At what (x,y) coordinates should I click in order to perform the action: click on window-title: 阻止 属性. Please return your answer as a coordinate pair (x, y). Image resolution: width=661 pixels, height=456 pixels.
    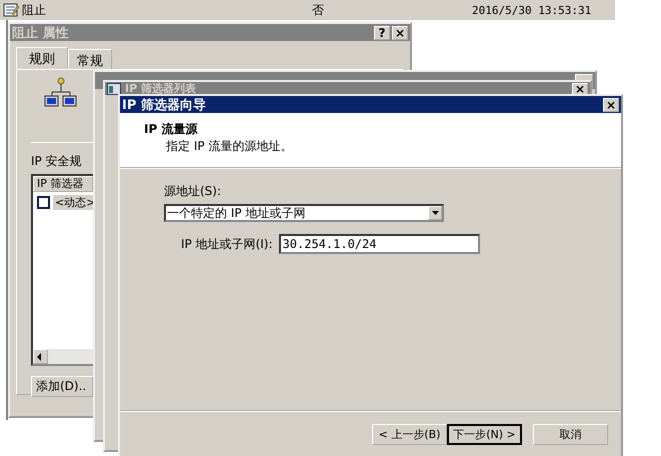
    Looking at the image, I should click on (40, 33).